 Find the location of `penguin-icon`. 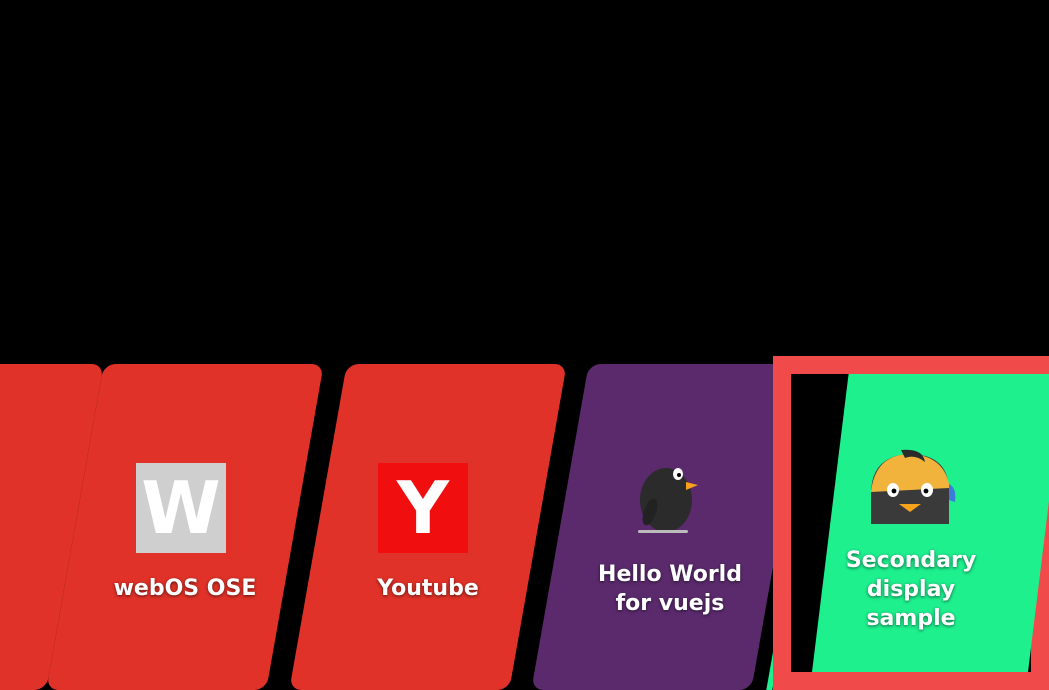

penguin-icon is located at coordinates (668, 500).